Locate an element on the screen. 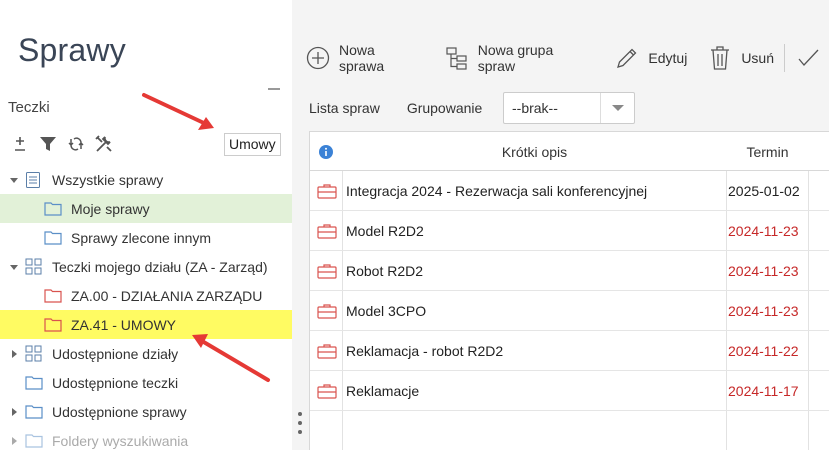 This screenshot has width=829, height=450. filter-icon is located at coordinates (48, 144).